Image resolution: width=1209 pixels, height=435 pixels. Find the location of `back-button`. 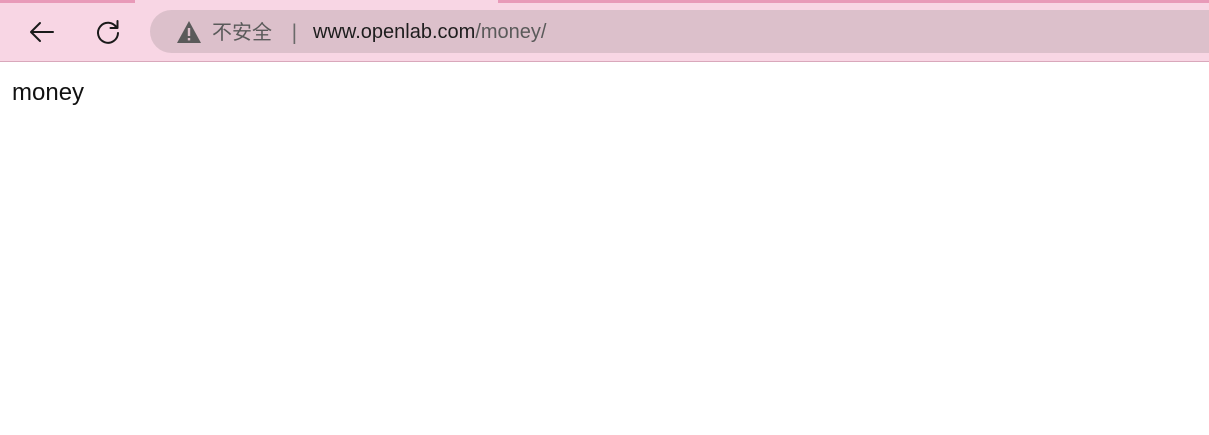

back-button is located at coordinates (42, 32).